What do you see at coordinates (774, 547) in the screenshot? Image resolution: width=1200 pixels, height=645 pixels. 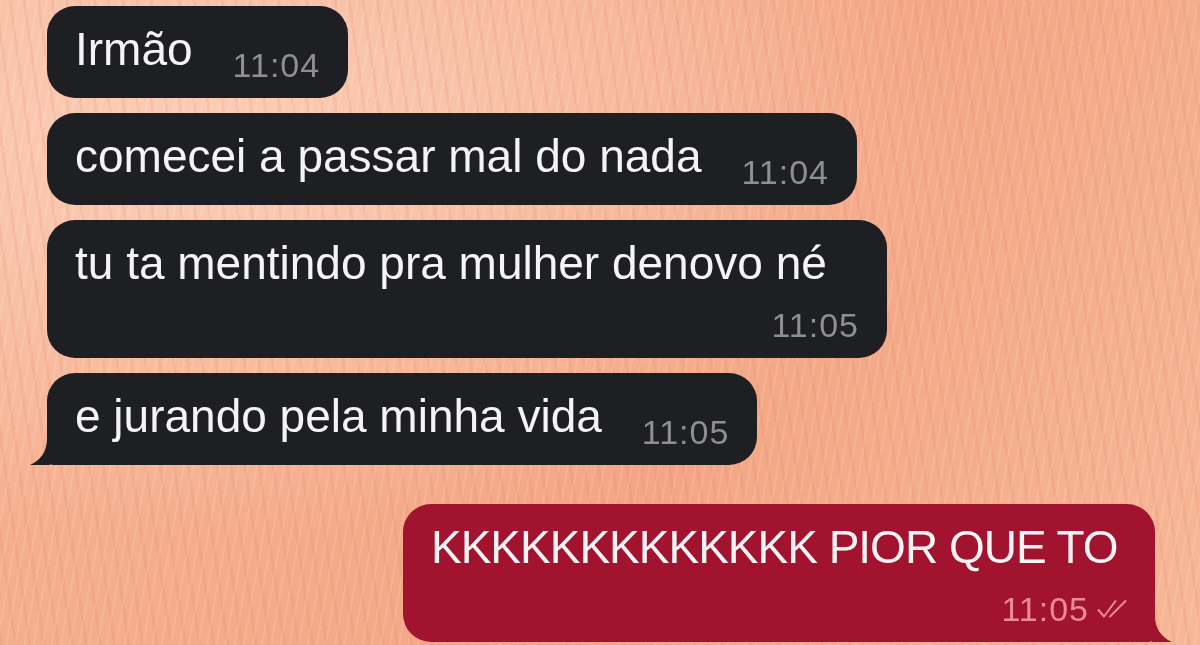 I see `message-text: KKKKKKKKKKKKK PIOR QUE TO` at bounding box center [774, 547].